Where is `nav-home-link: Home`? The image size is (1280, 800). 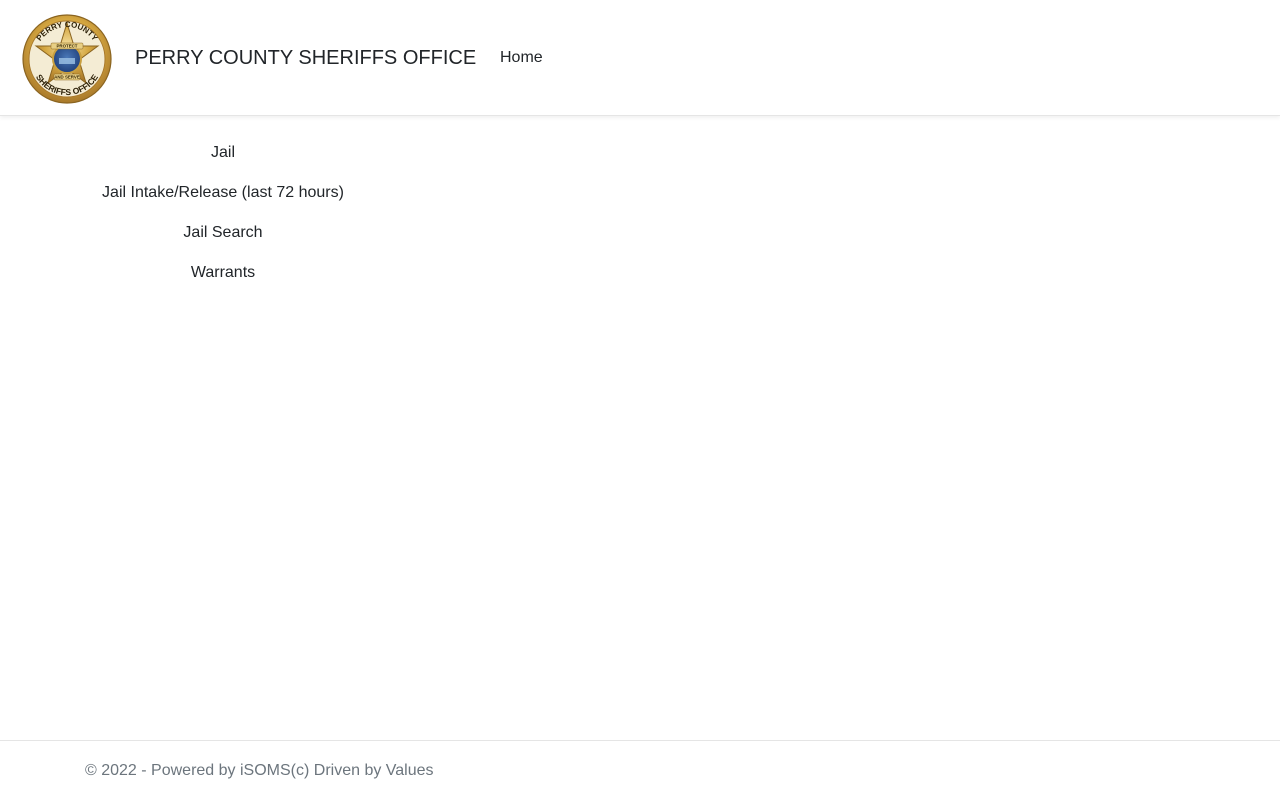 nav-home-link: Home is located at coordinates (521, 58).